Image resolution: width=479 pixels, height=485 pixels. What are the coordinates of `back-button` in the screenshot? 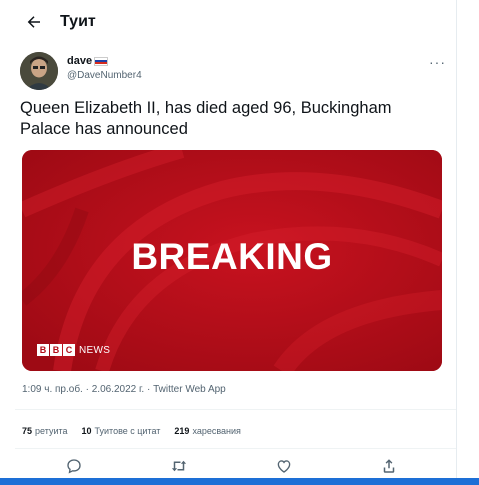 It's located at (34, 22).